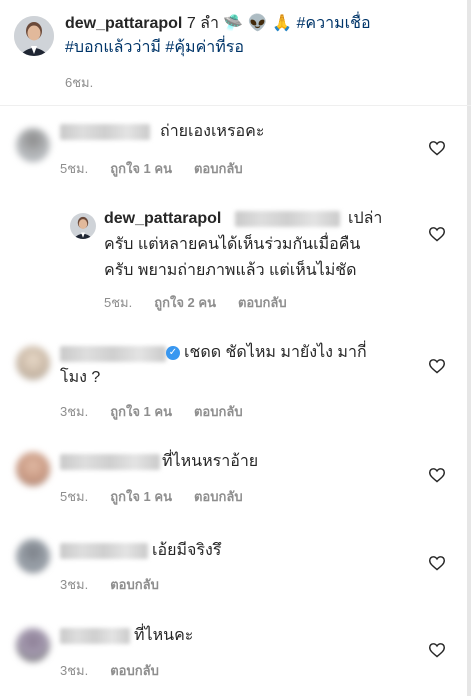 This screenshot has height=696, width=471. Describe the element at coordinates (34, 36) in the screenshot. I see `post-author-avatar` at that location.